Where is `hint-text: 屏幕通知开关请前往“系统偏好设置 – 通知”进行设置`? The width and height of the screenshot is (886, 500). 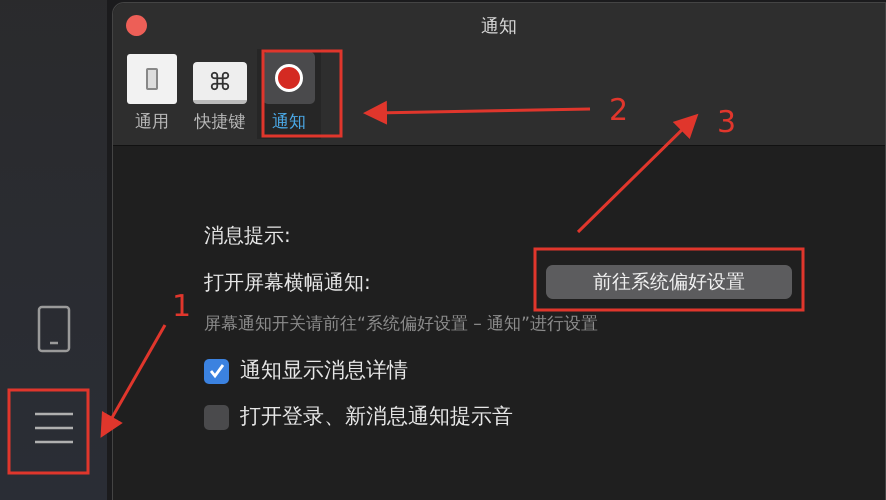
hint-text: 屏幕通知开关请前往“系统偏好设置 – 通知”进行设置 is located at coordinates (401, 324).